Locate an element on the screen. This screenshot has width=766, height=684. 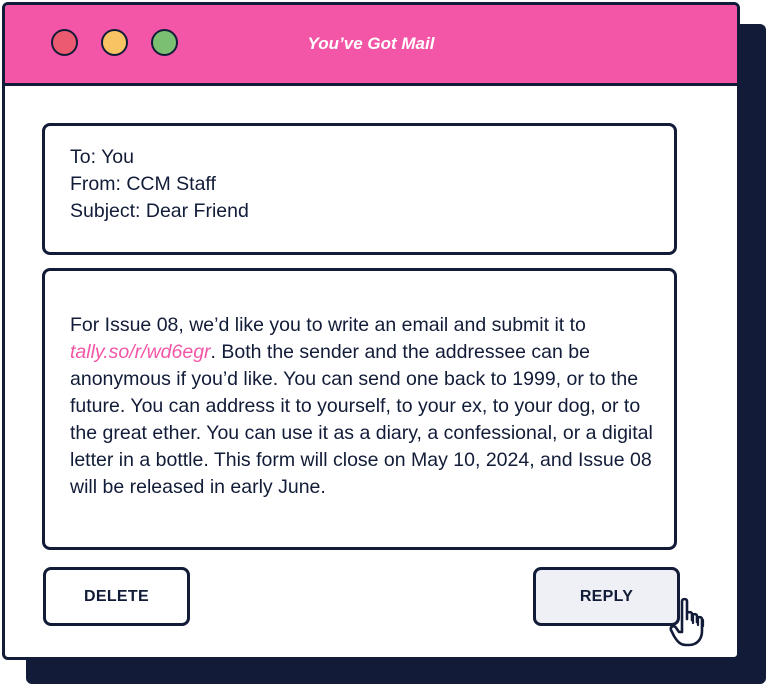
email-from: From: CCM Staff is located at coordinates (143, 184).